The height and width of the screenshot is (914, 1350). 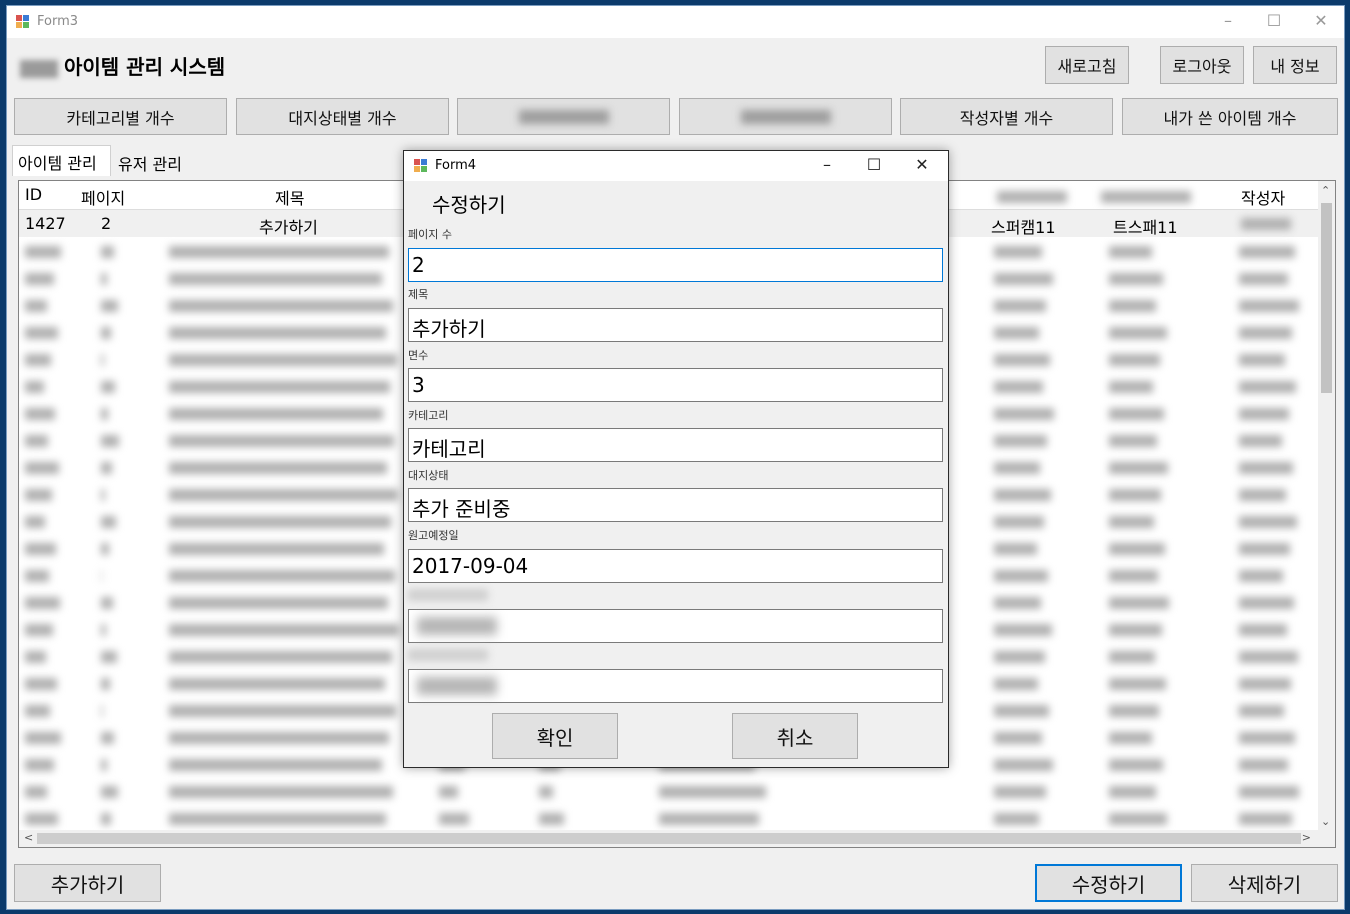 I want to click on cancel-button: 취소, so click(x=795, y=736).